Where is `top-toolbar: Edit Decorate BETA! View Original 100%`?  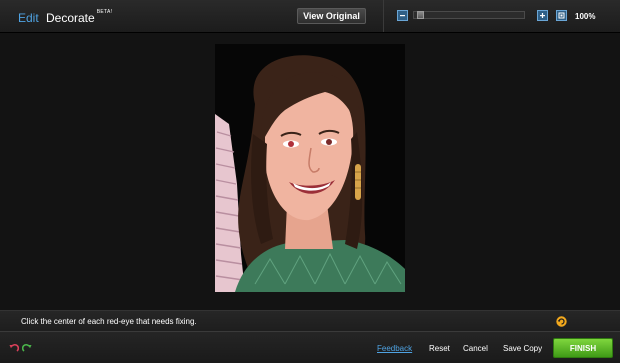 top-toolbar: Edit Decorate BETA! View Original 100% is located at coordinates (310, 16).